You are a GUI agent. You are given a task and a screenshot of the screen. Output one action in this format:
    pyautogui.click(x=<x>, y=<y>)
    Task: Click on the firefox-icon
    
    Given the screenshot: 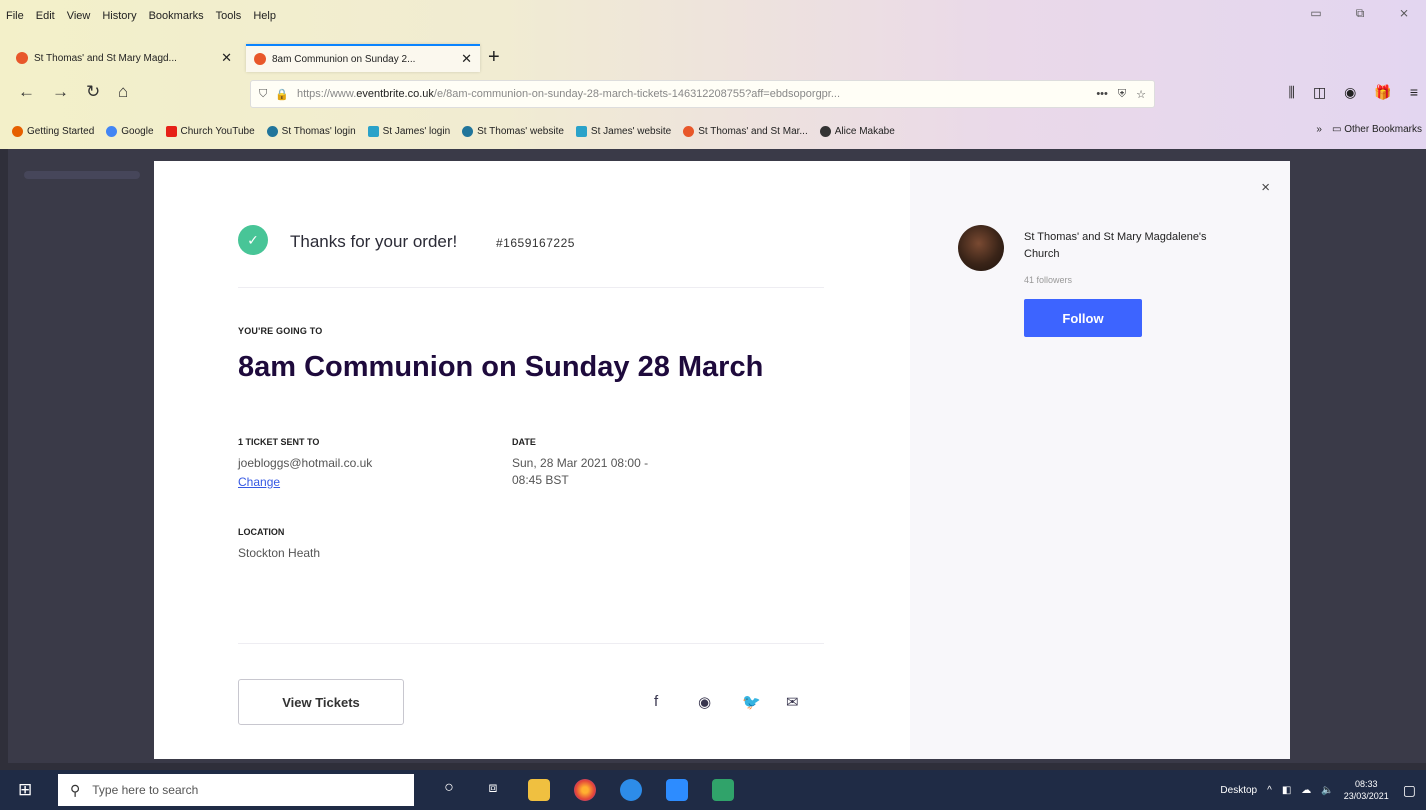 What is the action you would take?
    pyautogui.click(x=17, y=131)
    